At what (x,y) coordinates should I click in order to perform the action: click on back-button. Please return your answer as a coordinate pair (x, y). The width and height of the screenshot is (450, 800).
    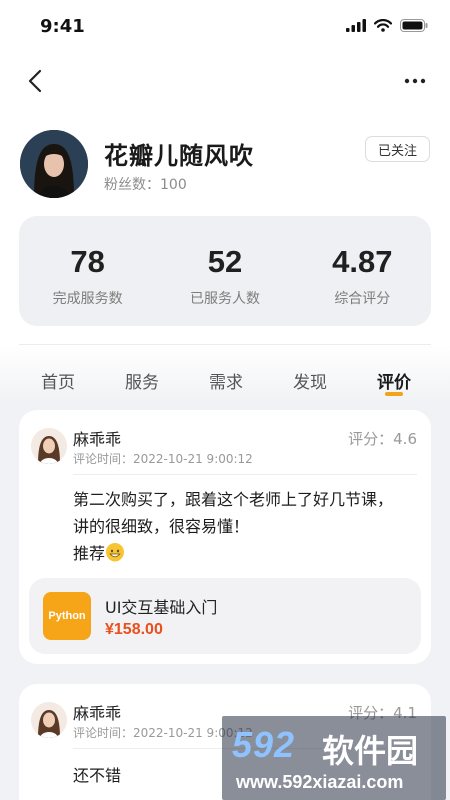
    Looking at the image, I should click on (35, 81).